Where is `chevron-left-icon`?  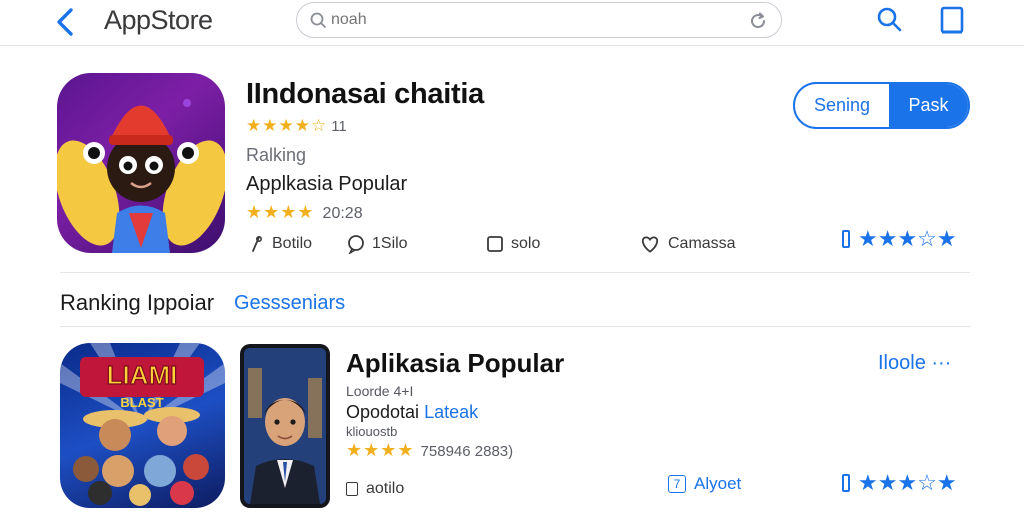 chevron-left-icon is located at coordinates (65, 22).